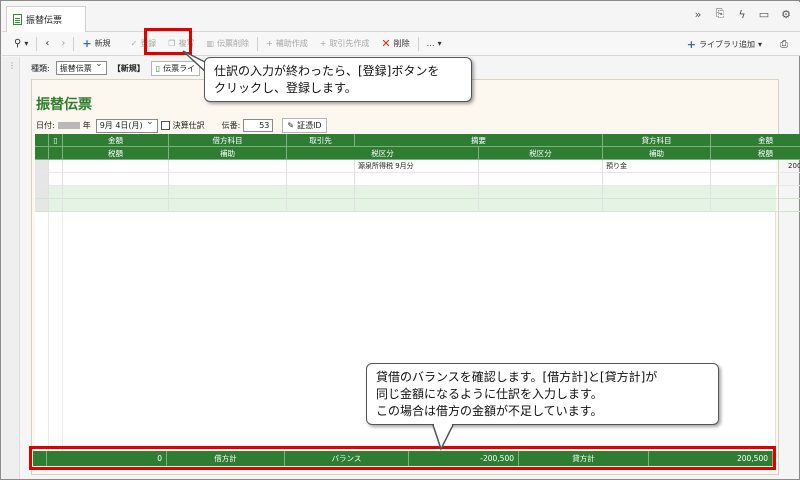 The width and height of the screenshot is (800, 480). I want to click on settings-icon: ⚙, so click(786, 14).